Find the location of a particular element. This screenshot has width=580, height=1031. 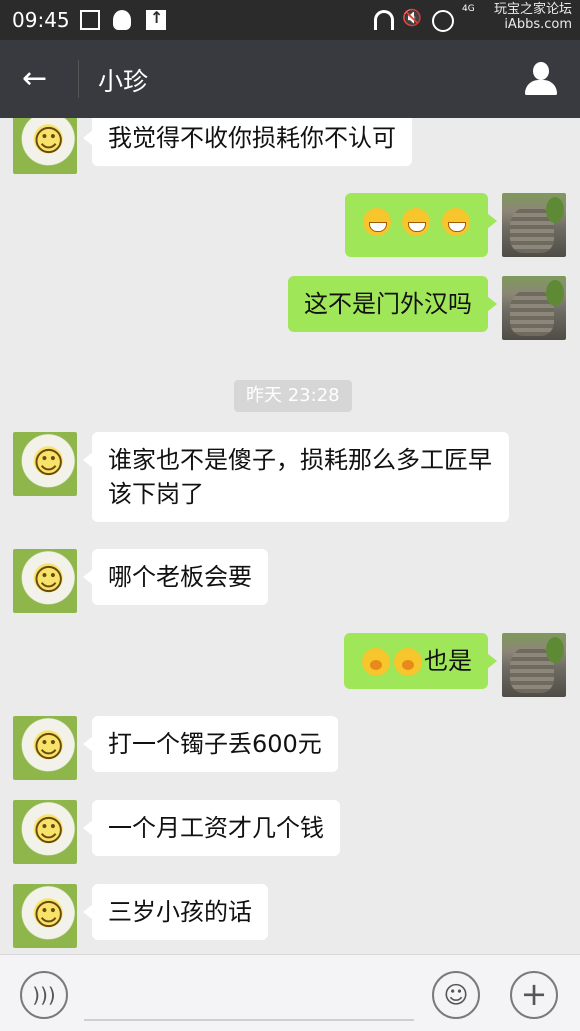

voice-button: ))) is located at coordinates (44, 995).